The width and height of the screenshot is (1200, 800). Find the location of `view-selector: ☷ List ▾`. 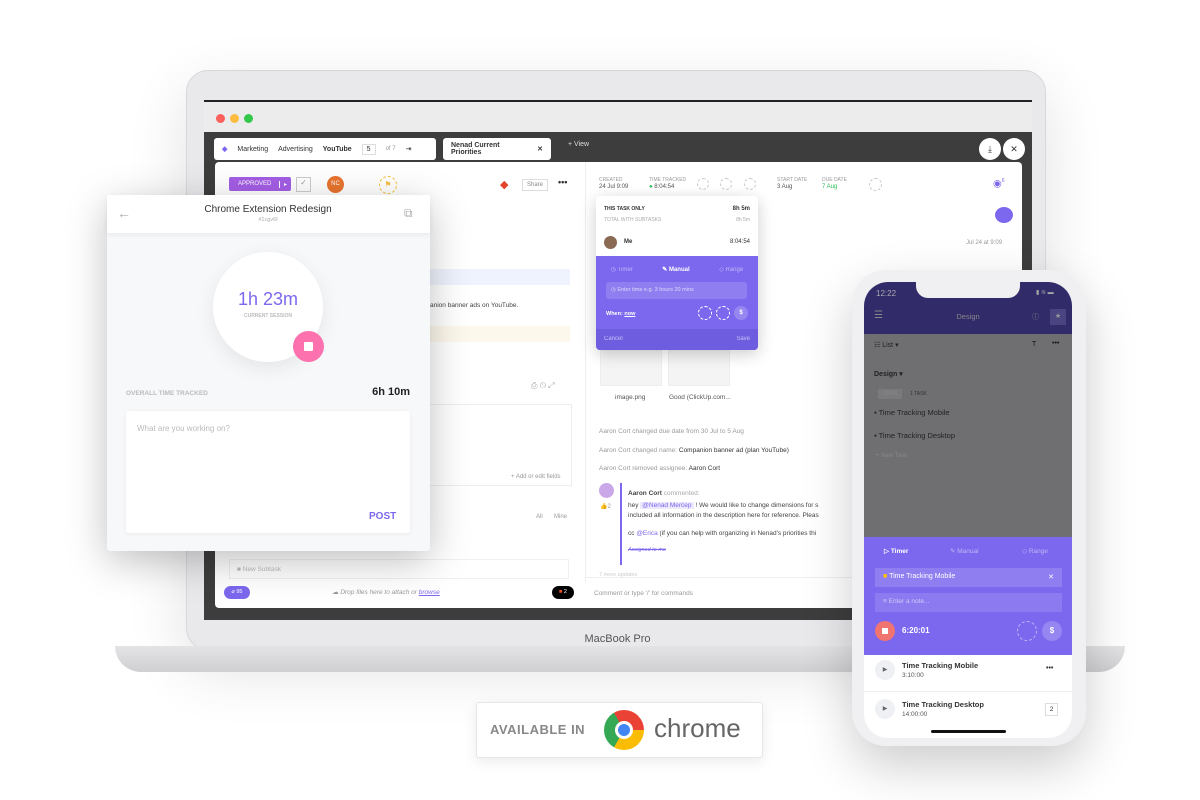

view-selector: ☷ List ▾ is located at coordinates (886, 345).